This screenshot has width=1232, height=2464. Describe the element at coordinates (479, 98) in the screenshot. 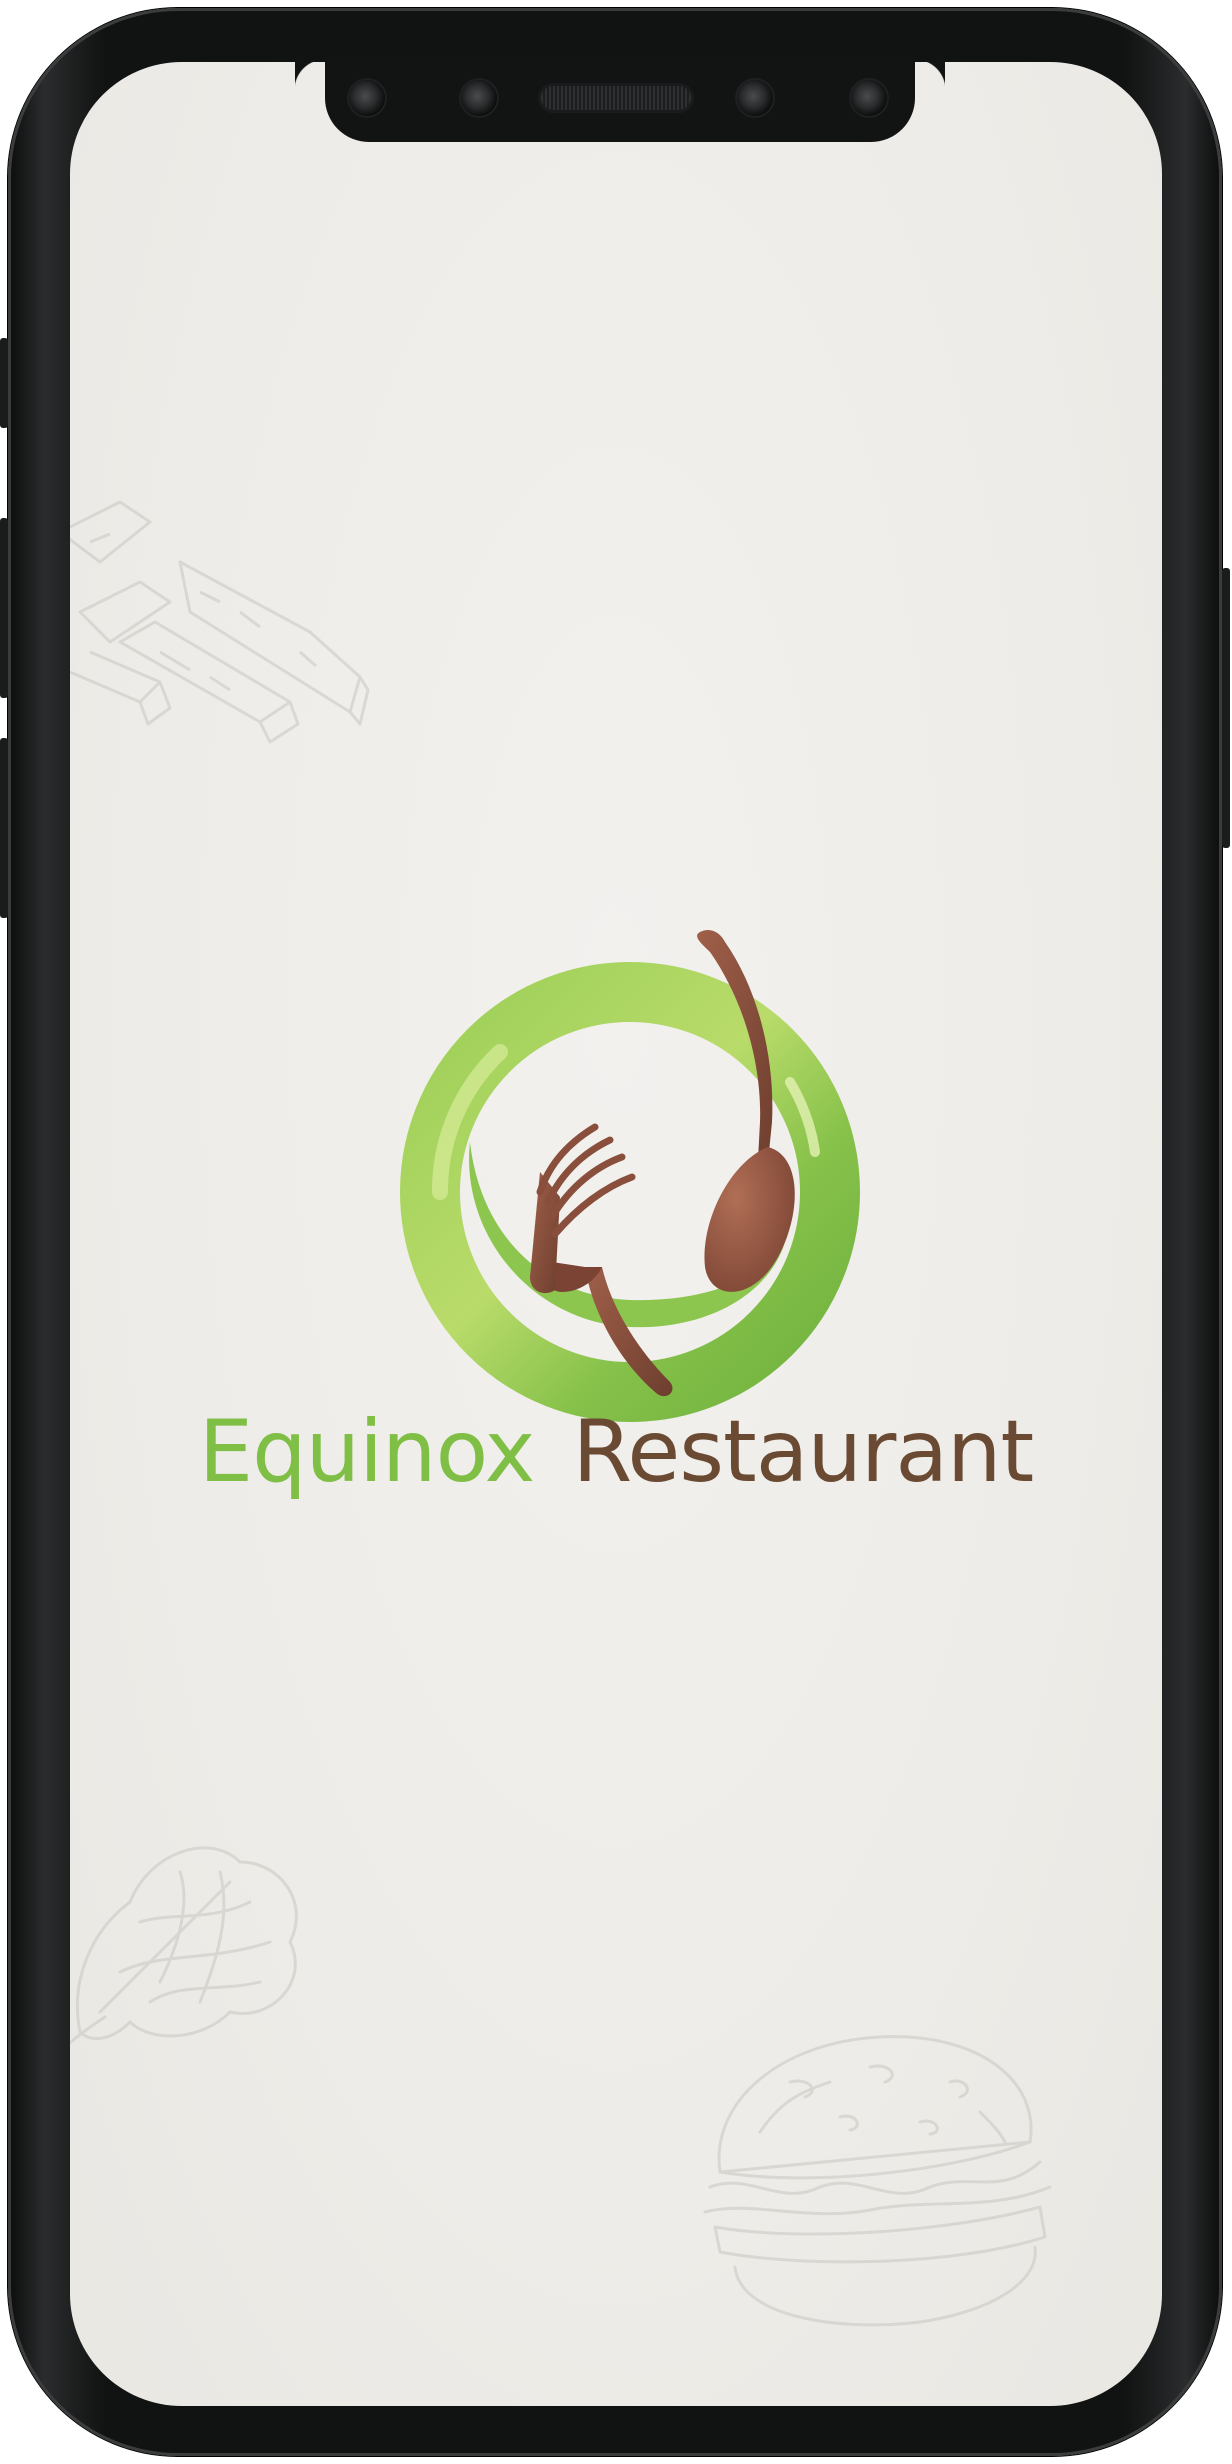

I see `front-camera` at that location.